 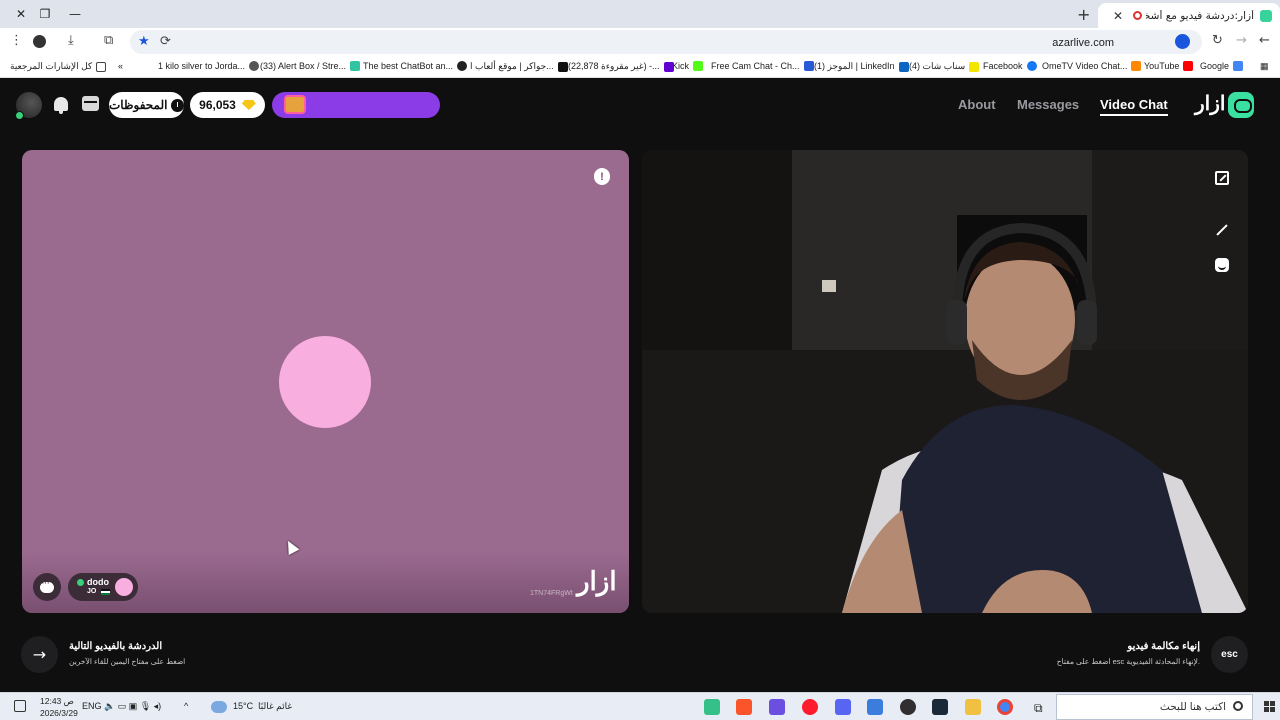 What do you see at coordinates (356, 105) in the screenshot?
I see `promo-banner` at bounding box center [356, 105].